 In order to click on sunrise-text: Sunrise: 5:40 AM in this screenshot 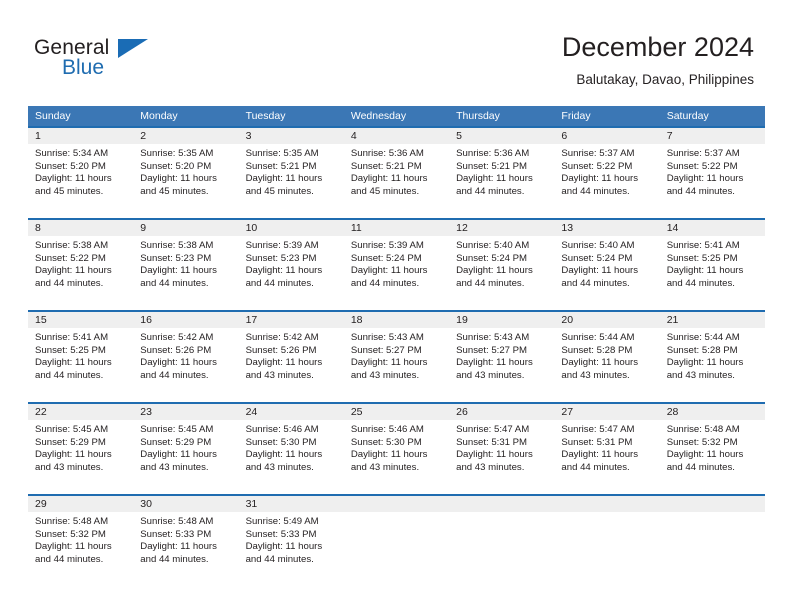, I will do `click(493, 245)`.